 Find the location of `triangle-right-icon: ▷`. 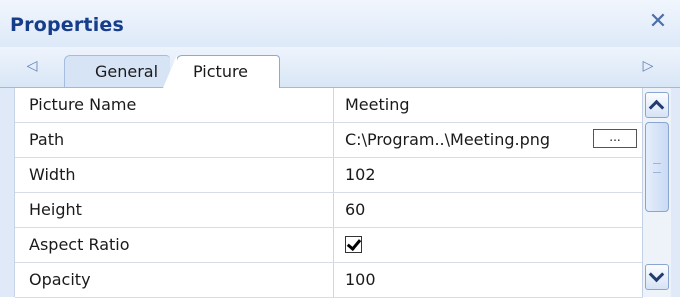

triangle-right-icon: ▷ is located at coordinates (648, 66).